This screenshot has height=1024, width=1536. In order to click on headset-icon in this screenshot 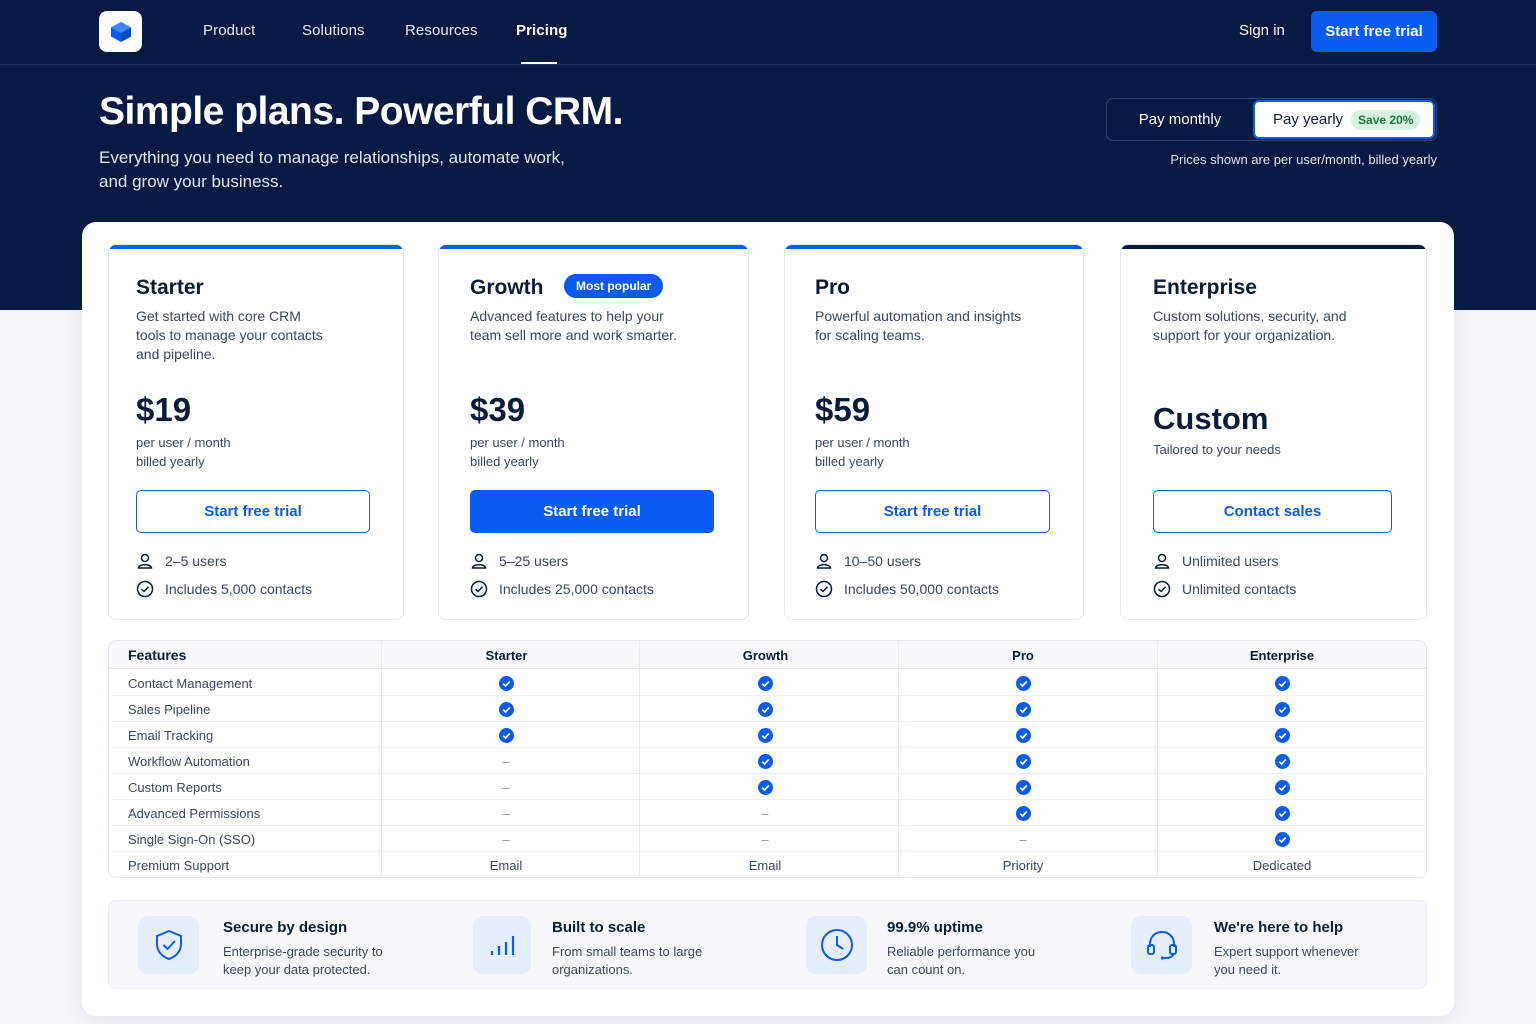, I will do `click(1161, 945)`.